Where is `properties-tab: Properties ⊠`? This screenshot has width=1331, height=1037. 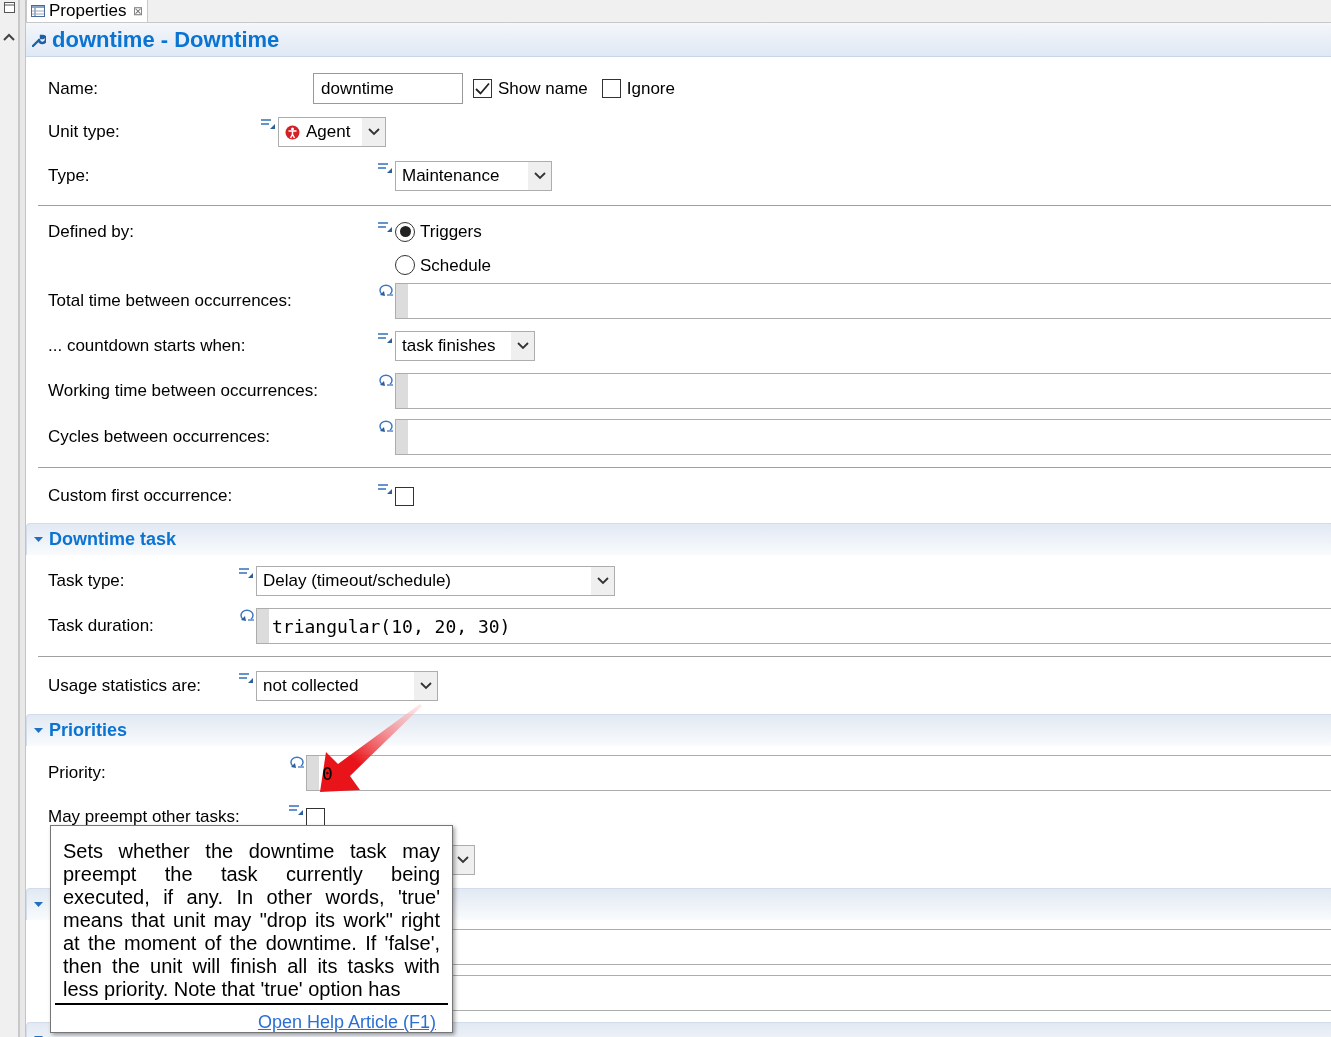
properties-tab: Properties ⊠ is located at coordinates (87, 11).